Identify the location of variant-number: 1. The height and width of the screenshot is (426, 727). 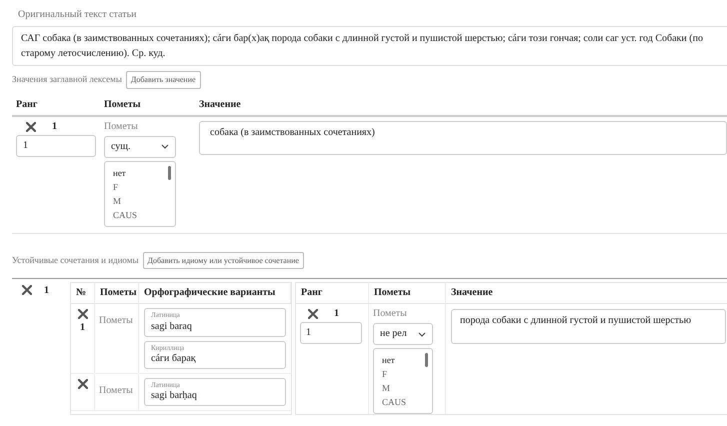
(82, 328).